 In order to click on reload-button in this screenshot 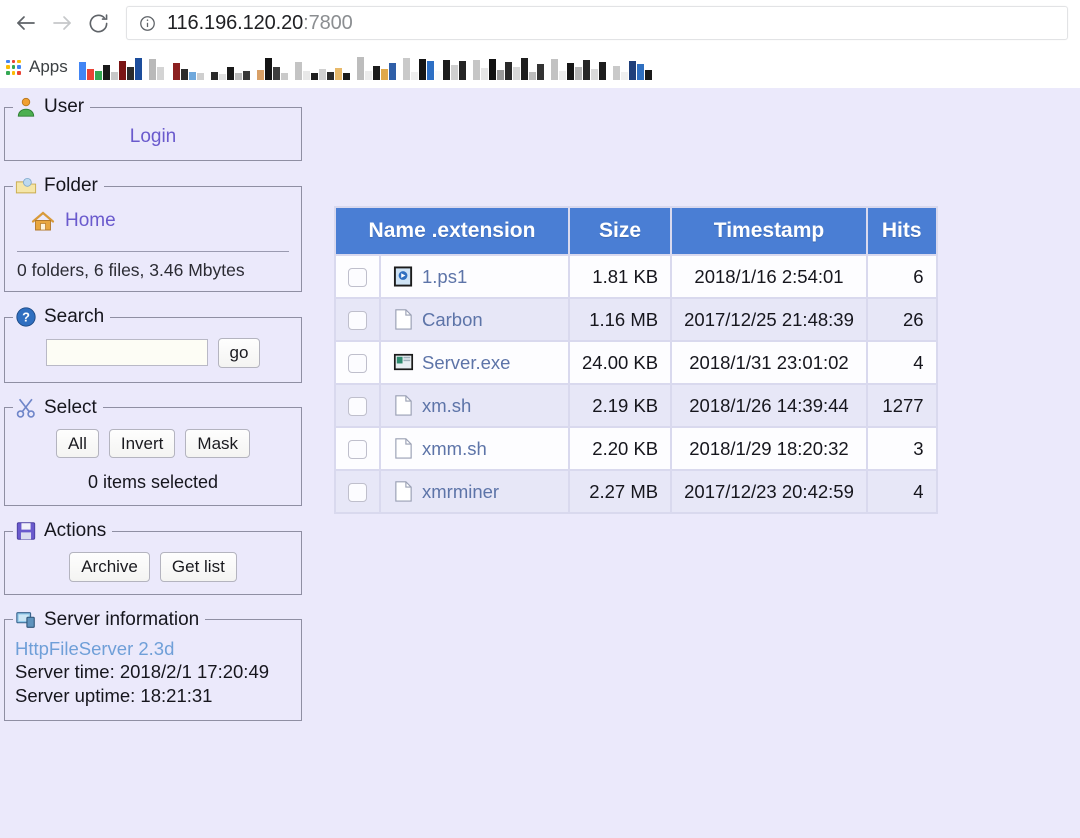, I will do `click(98, 23)`.